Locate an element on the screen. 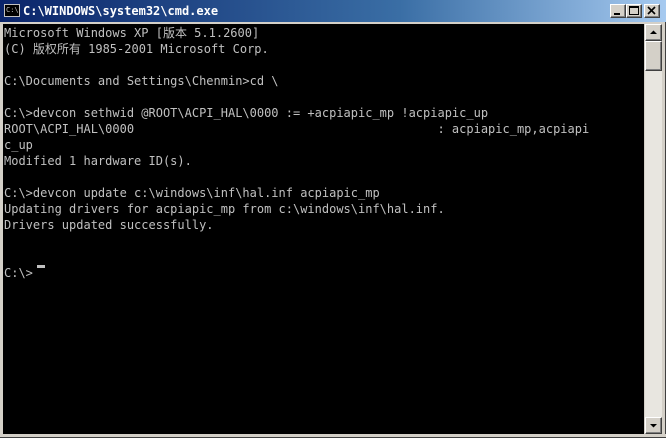  window-title: C:\WINDOWS\system32\cmd.exe is located at coordinates (121, 11).